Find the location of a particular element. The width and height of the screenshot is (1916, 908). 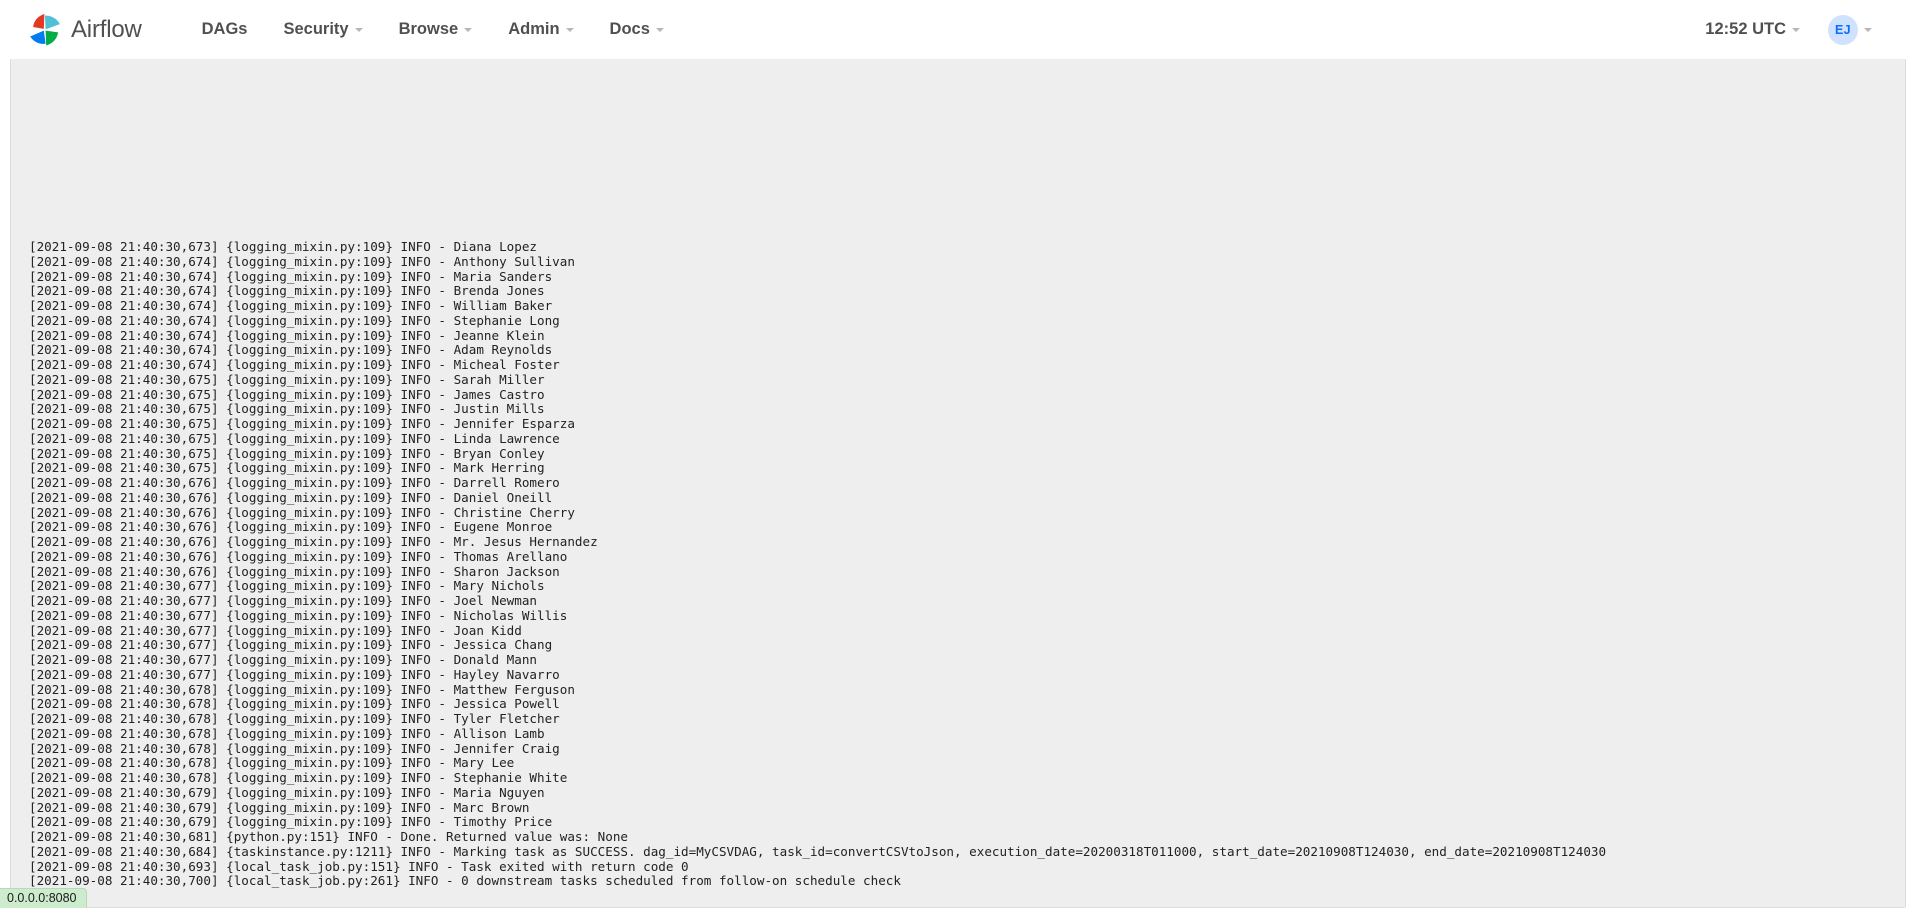

user-menu: EJ is located at coordinates (1852, 29).